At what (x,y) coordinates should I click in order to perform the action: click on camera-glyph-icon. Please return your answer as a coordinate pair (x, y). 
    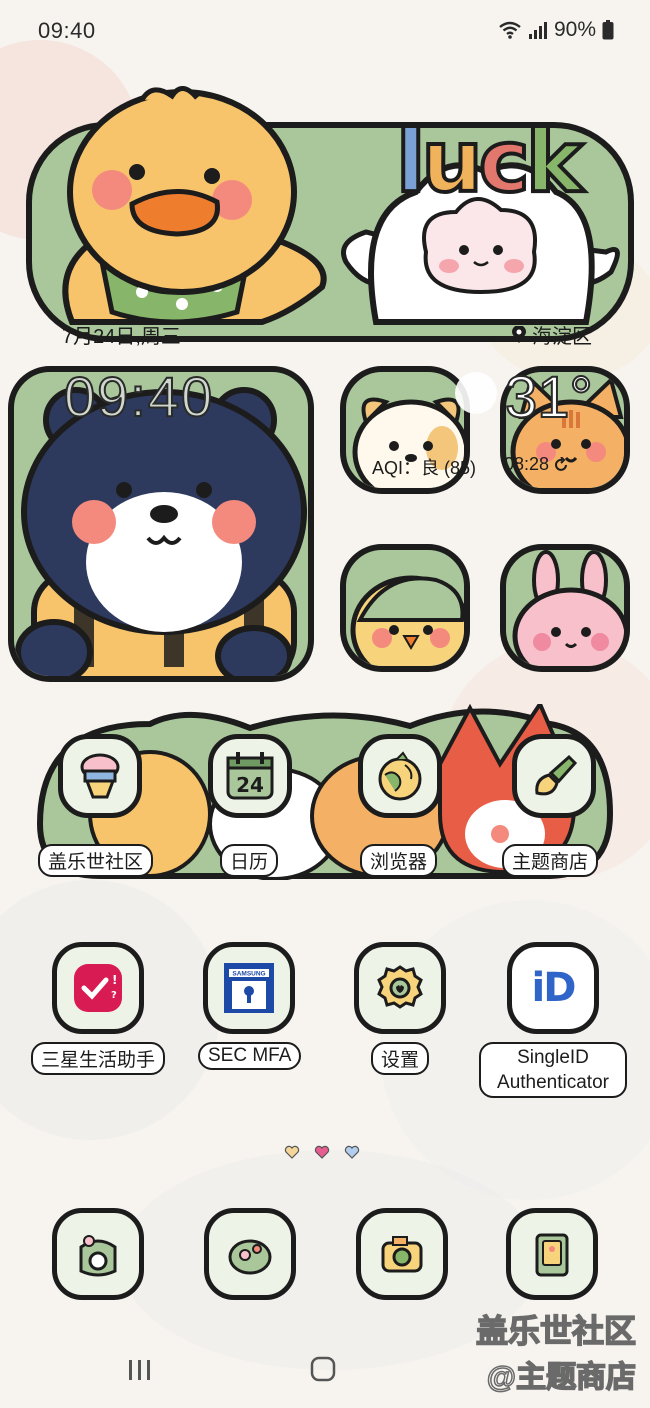
    Looking at the image, I should click on (402, 1254).